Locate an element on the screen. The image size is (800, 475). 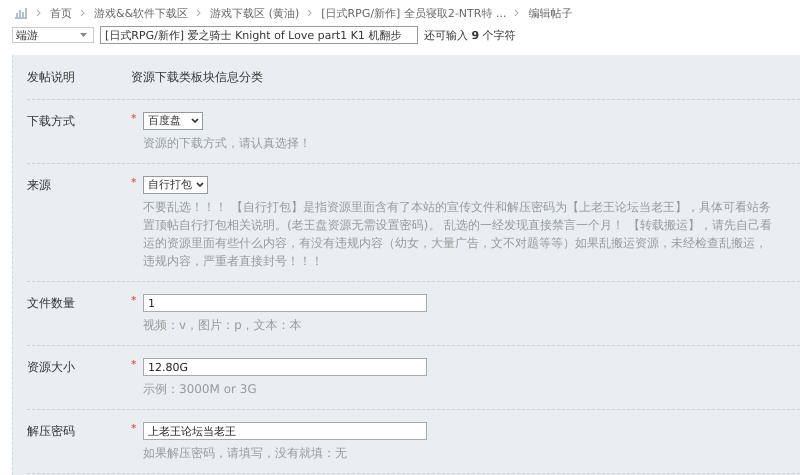
field-value: 资源下载类板块信息分类 is located at coordinates (197, 77).